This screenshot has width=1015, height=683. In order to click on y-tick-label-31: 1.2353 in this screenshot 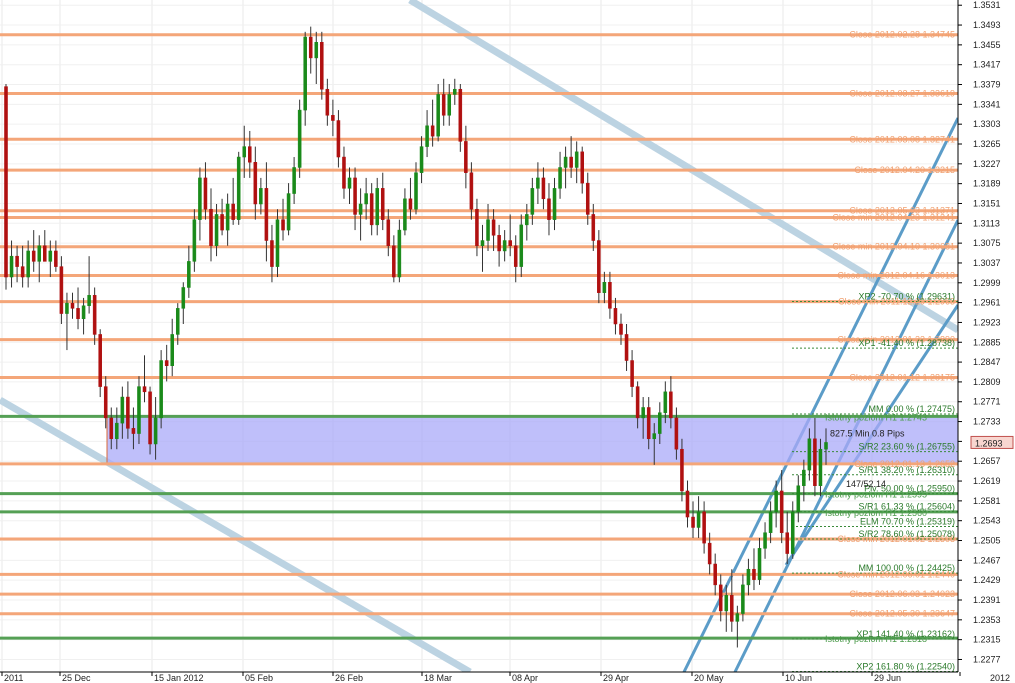, I will do `click(987, 620)`.